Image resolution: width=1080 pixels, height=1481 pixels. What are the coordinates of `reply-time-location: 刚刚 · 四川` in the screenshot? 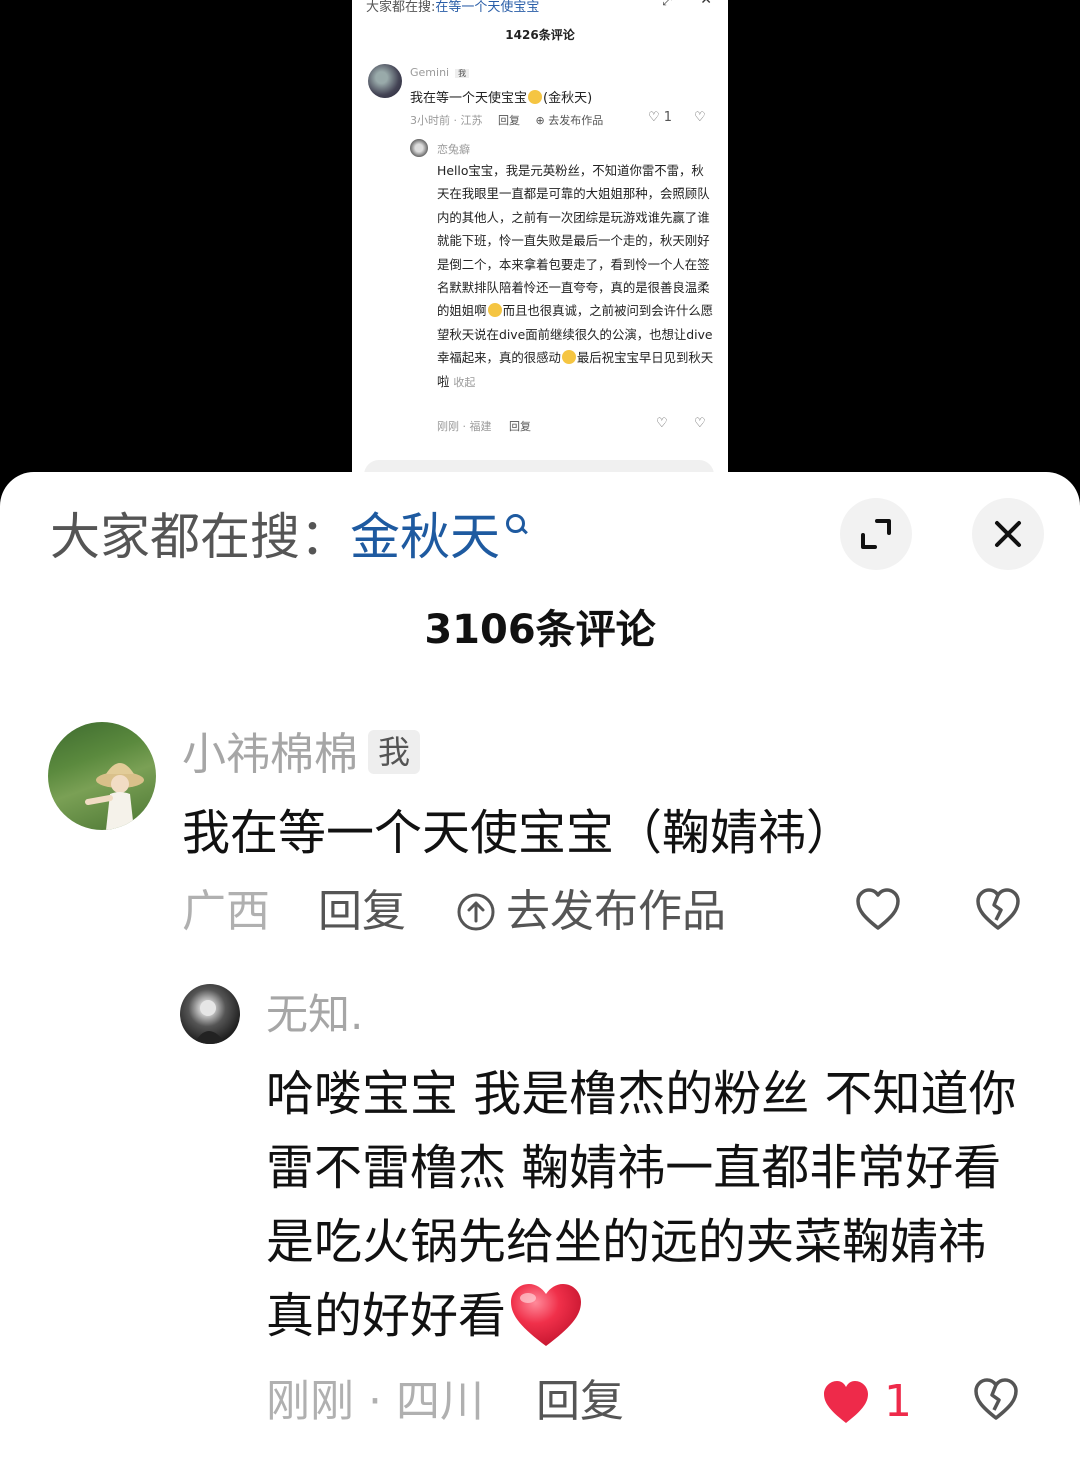 It's located at (375, 1401).